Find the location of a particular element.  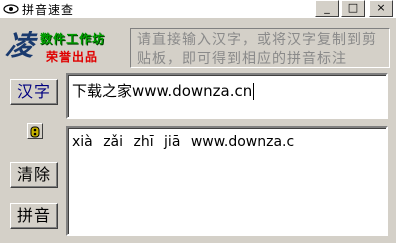

logo-mark: 凌 is located at coordinates (20, 45).